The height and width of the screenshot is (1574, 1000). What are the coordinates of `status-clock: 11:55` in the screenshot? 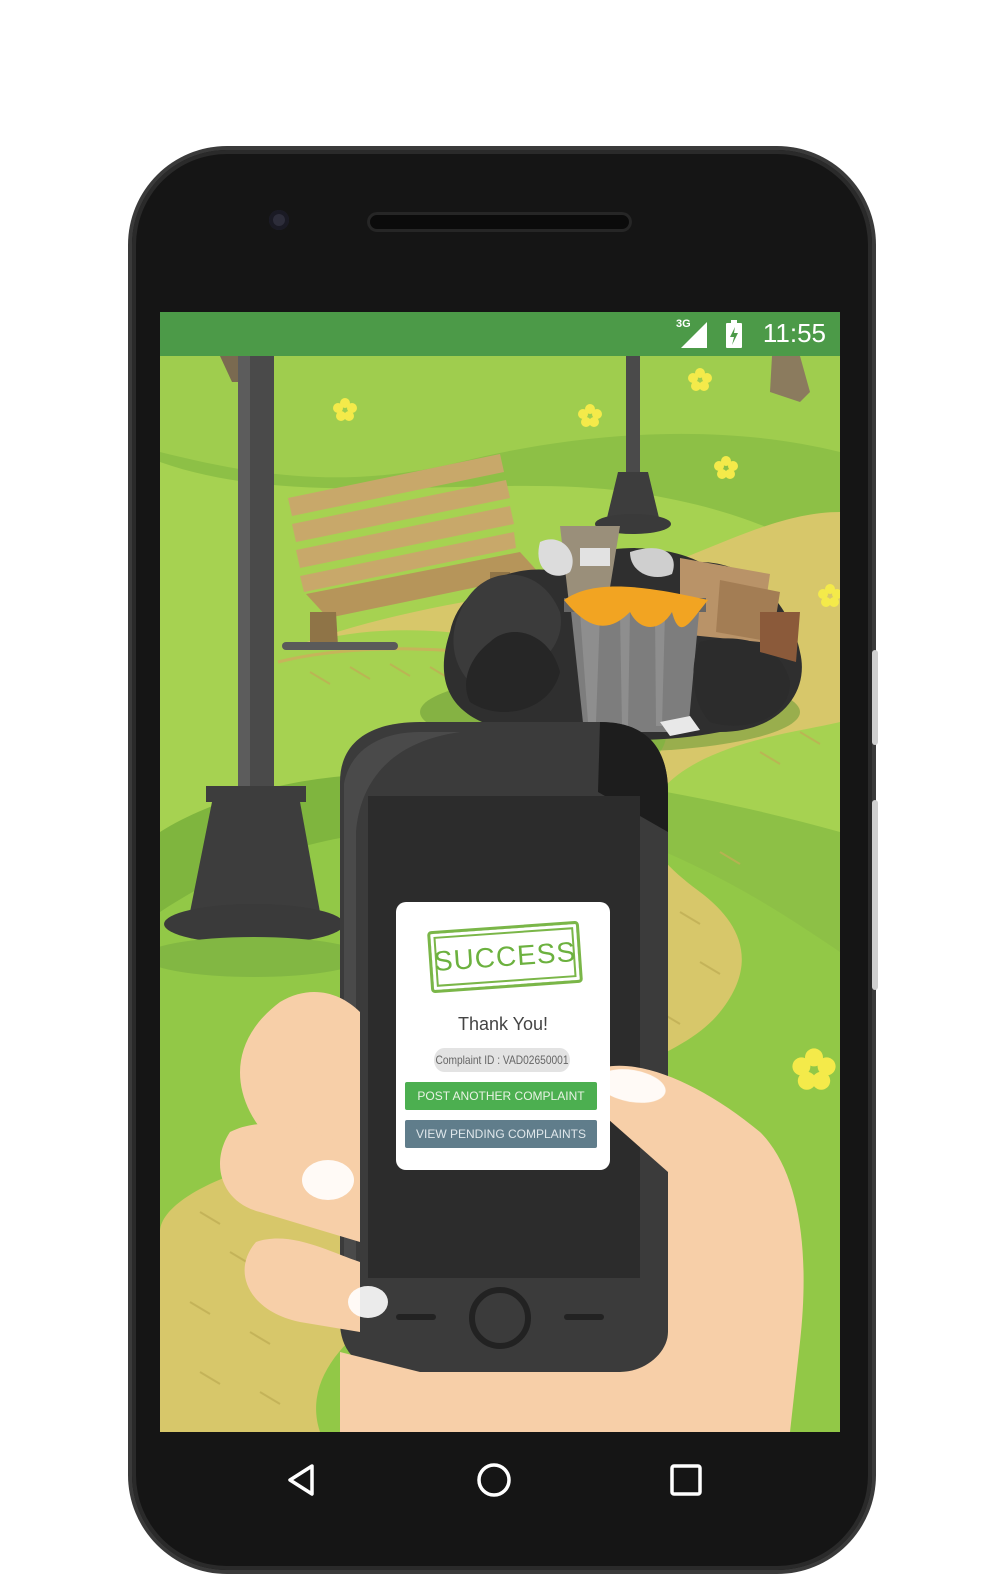 It's located at (794, 333).